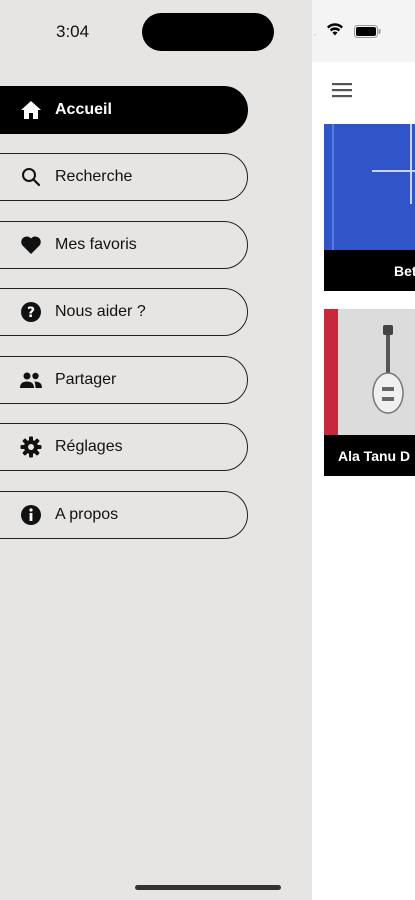  Describe the element at coordinates (31, 380) in the screenshot. I see `people-icon` at that location.